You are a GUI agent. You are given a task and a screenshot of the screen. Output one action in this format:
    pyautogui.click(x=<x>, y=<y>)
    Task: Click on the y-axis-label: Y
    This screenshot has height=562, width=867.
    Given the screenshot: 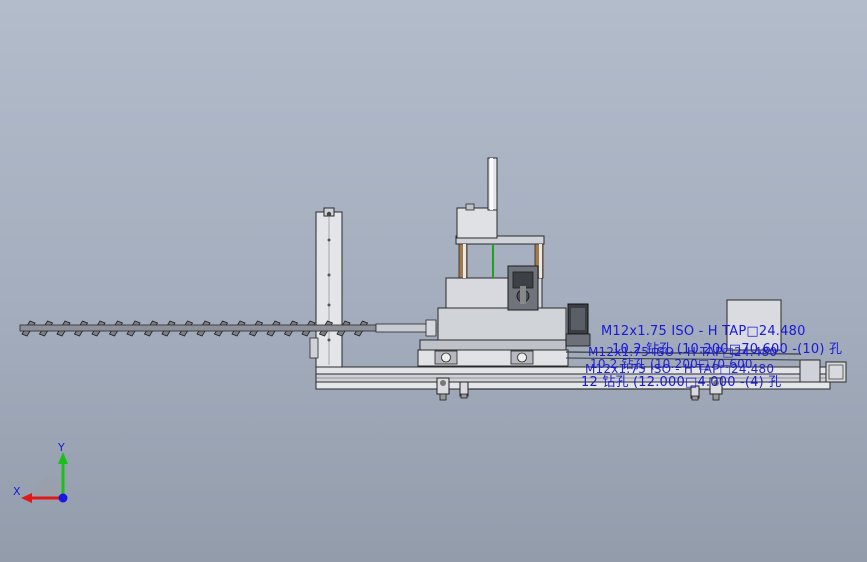 What is the action you would take?
    pyautogui.click(x=61, y=447)
    